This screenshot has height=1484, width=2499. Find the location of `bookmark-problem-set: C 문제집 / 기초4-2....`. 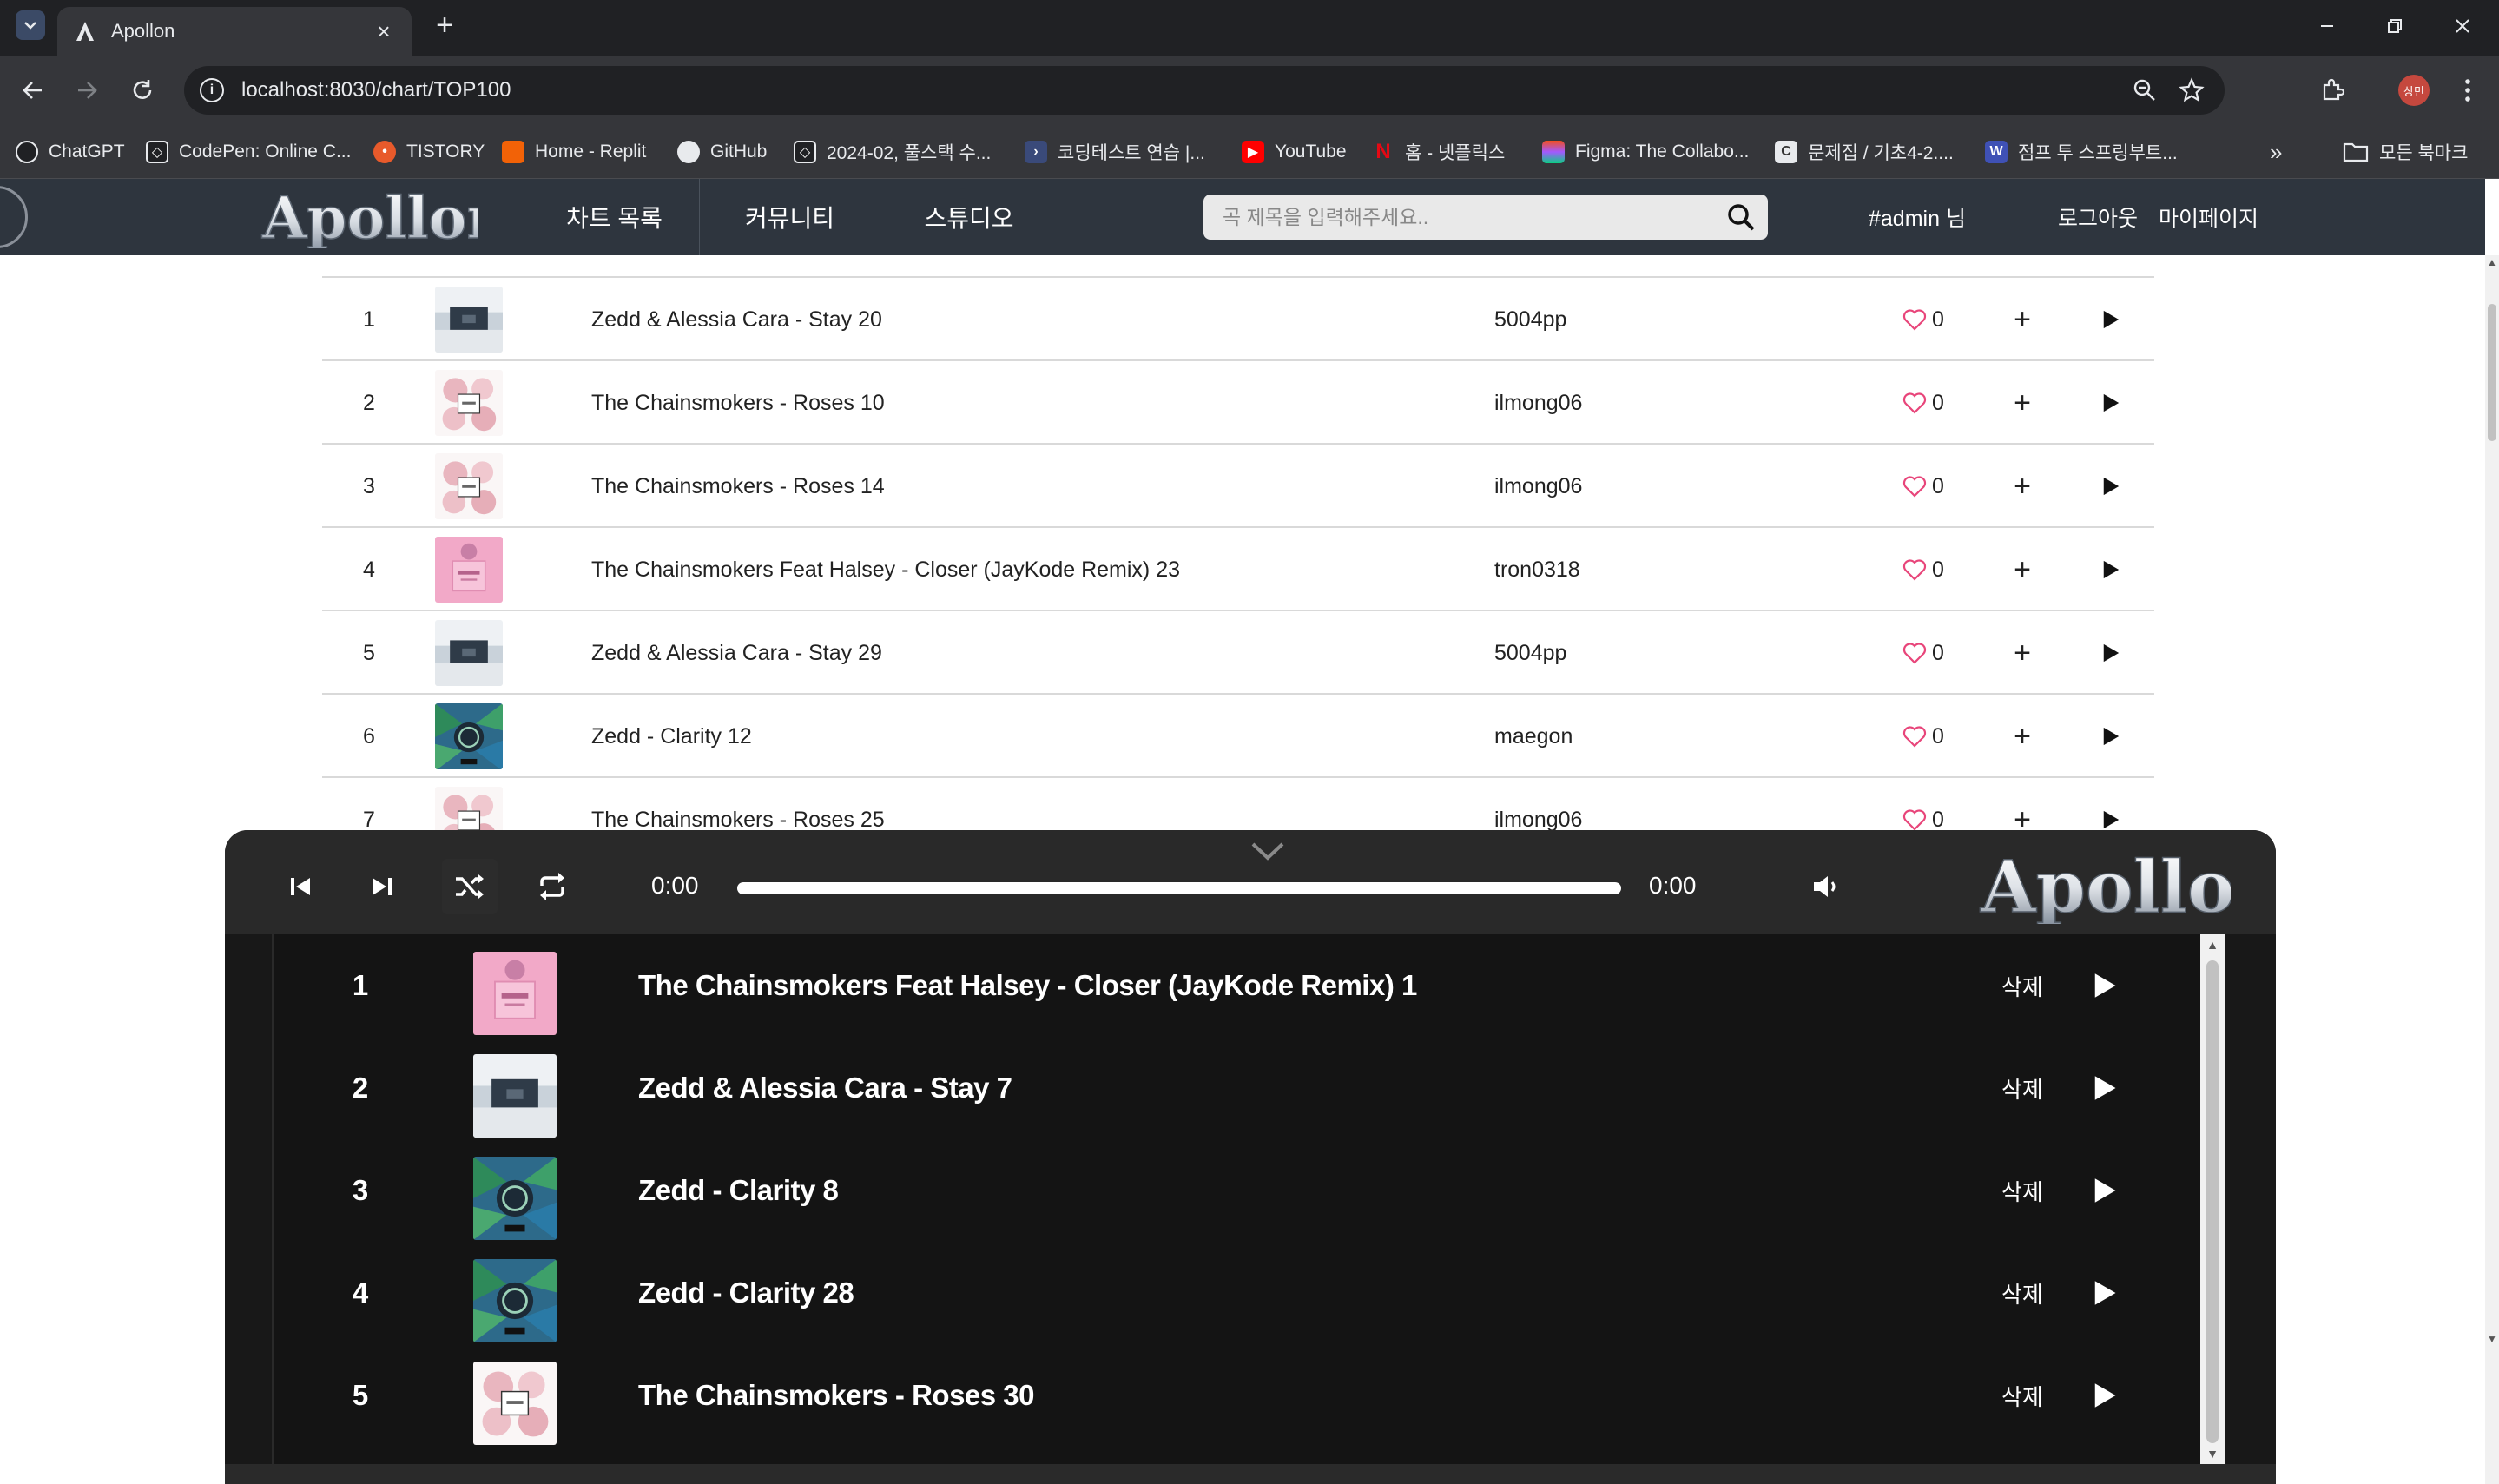

bookmark-problem-set: C 문제집 / 기초4-2.... is located at coordinates (1865, 152).